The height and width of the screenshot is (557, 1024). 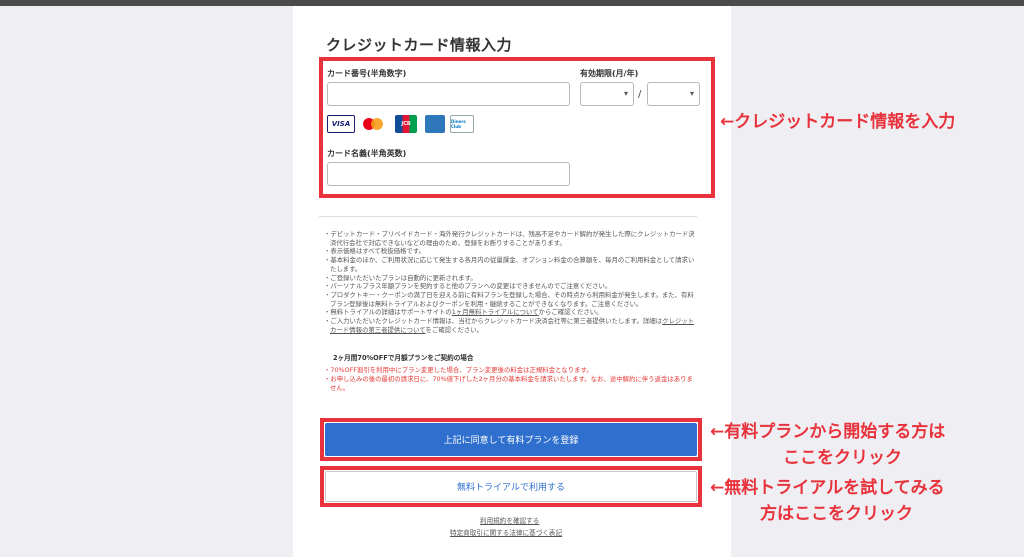 What do you see at coordinates (462, 124) in the screenshot?
I see `diners-club-logo: Diners Club` at bounding box center [462, 124].